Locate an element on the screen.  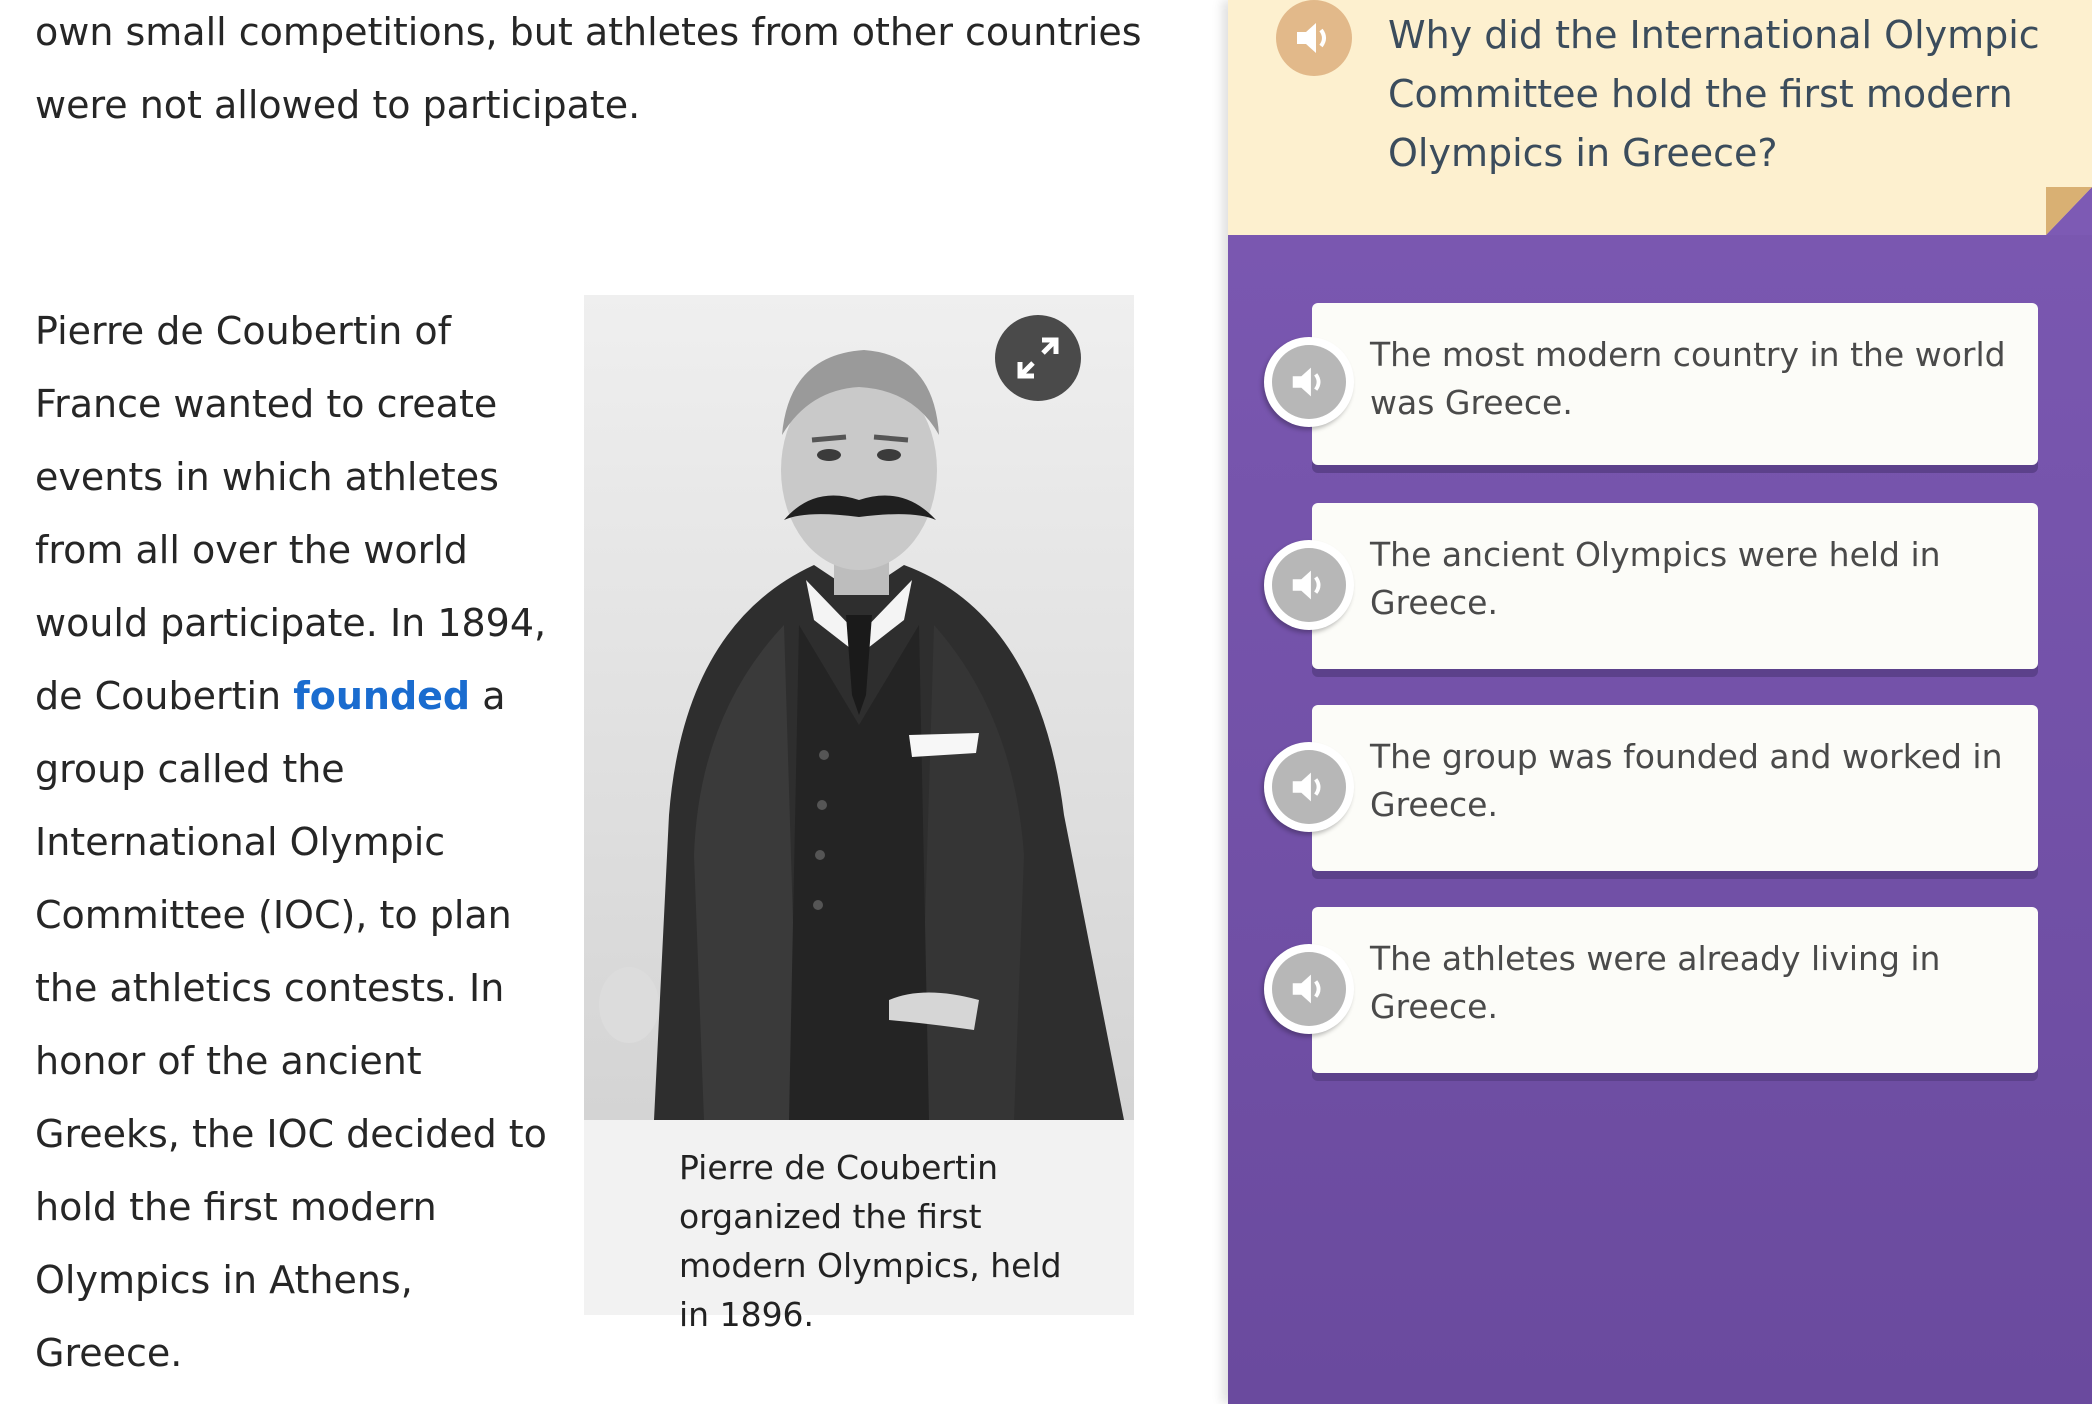
expand-icon is located at coordinates (1038, 358).